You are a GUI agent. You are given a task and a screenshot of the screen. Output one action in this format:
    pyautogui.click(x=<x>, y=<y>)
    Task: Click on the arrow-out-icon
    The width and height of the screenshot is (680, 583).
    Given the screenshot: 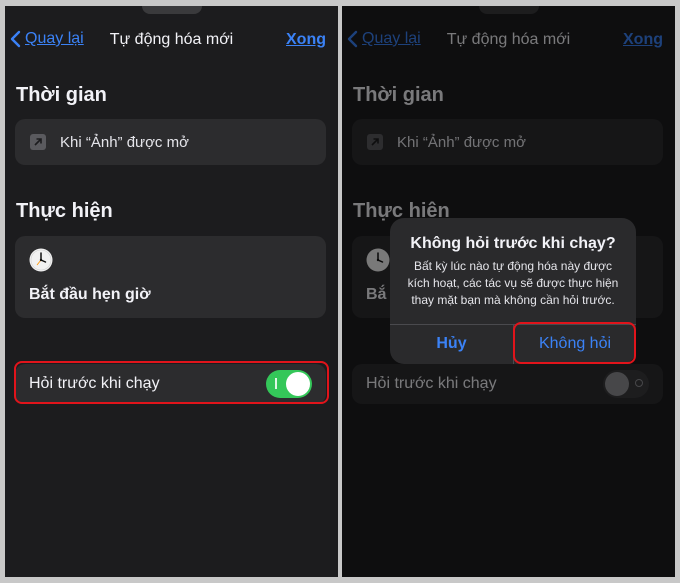 What is the action you would take?
    pyautogui.click(x=38, y=142)
    